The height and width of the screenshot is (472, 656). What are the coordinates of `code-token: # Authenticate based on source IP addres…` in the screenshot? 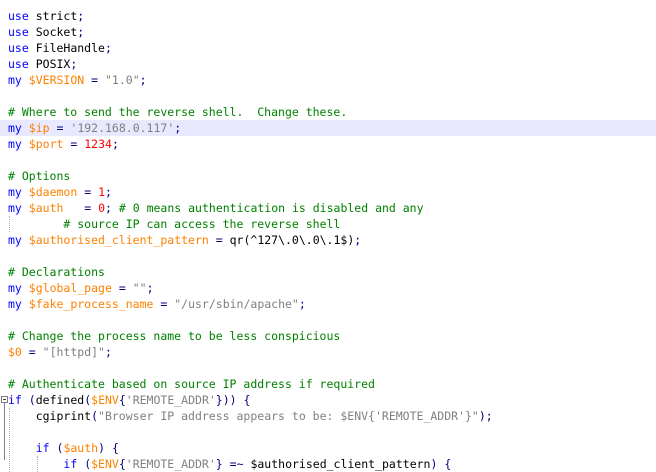 It's located at (191, 384).